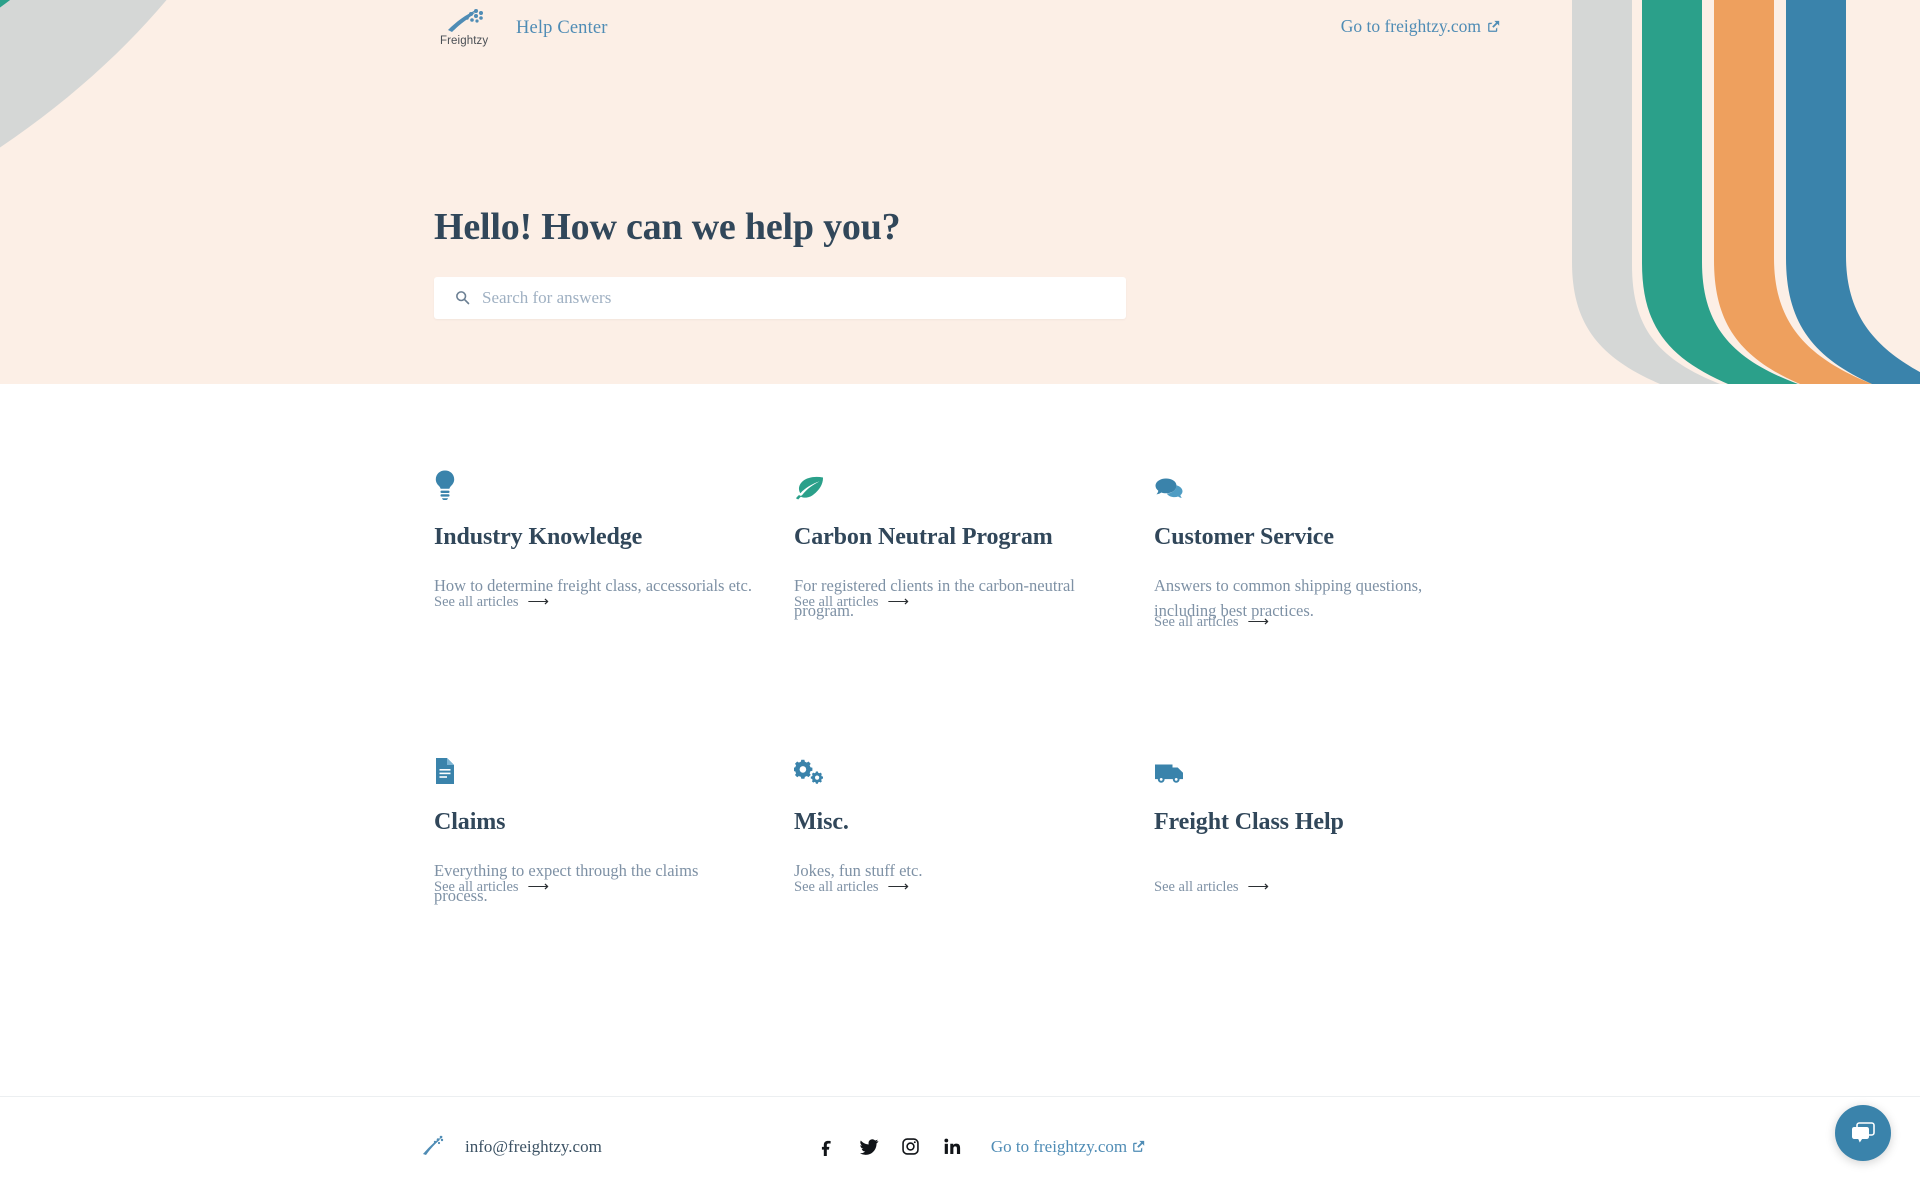  I want to click on brand-logo-link: Freightzy, so click(462, 28).